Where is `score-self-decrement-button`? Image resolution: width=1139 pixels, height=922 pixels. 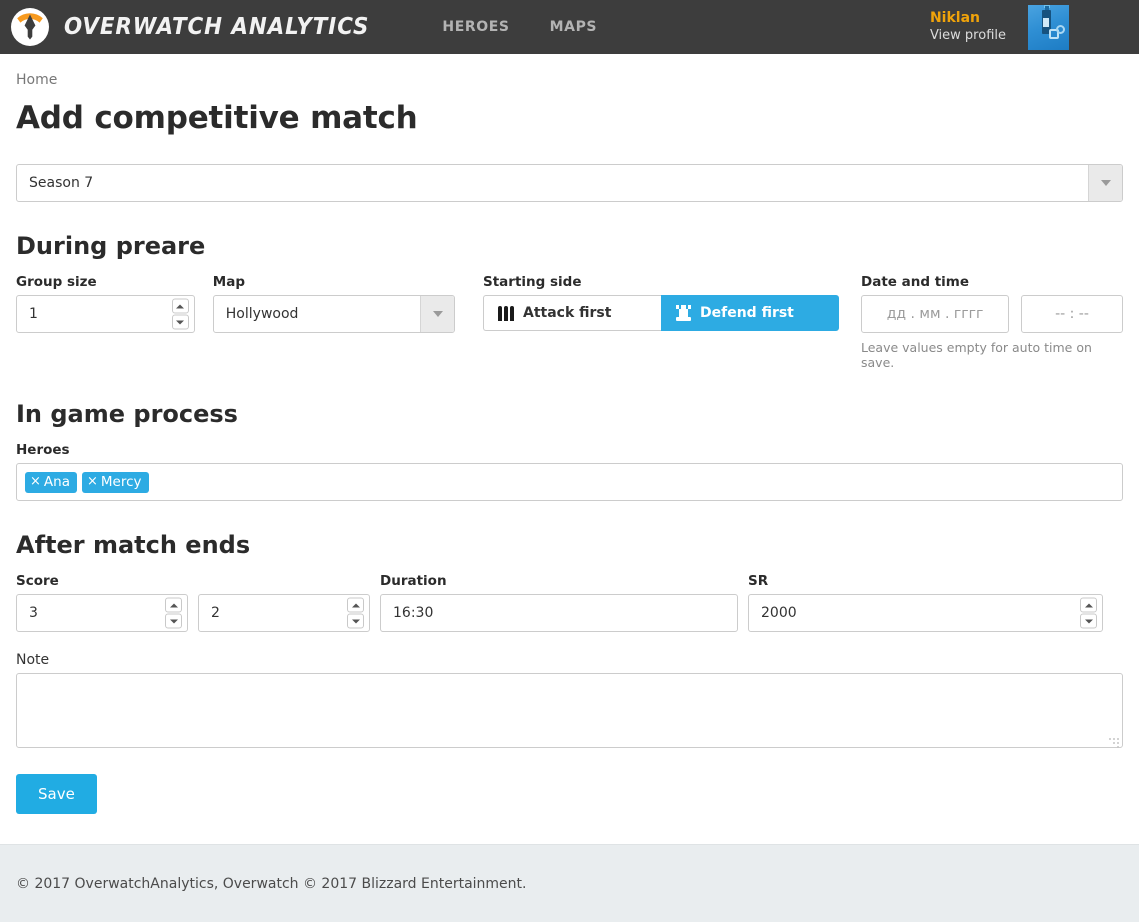 score-self-decrement-button is located at coordinates (173, 621).